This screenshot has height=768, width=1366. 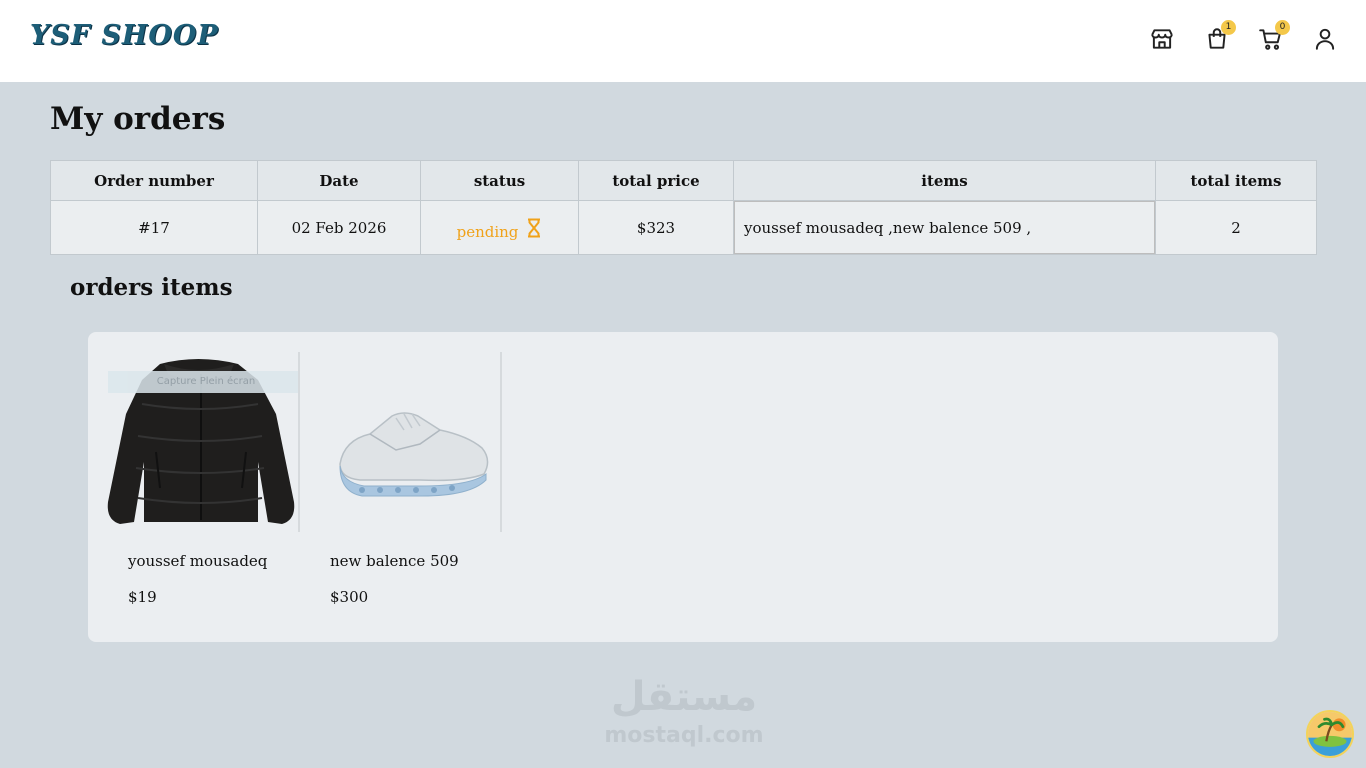 I want to click on order-total-price-cell: $323, so click(x=656, y=227).